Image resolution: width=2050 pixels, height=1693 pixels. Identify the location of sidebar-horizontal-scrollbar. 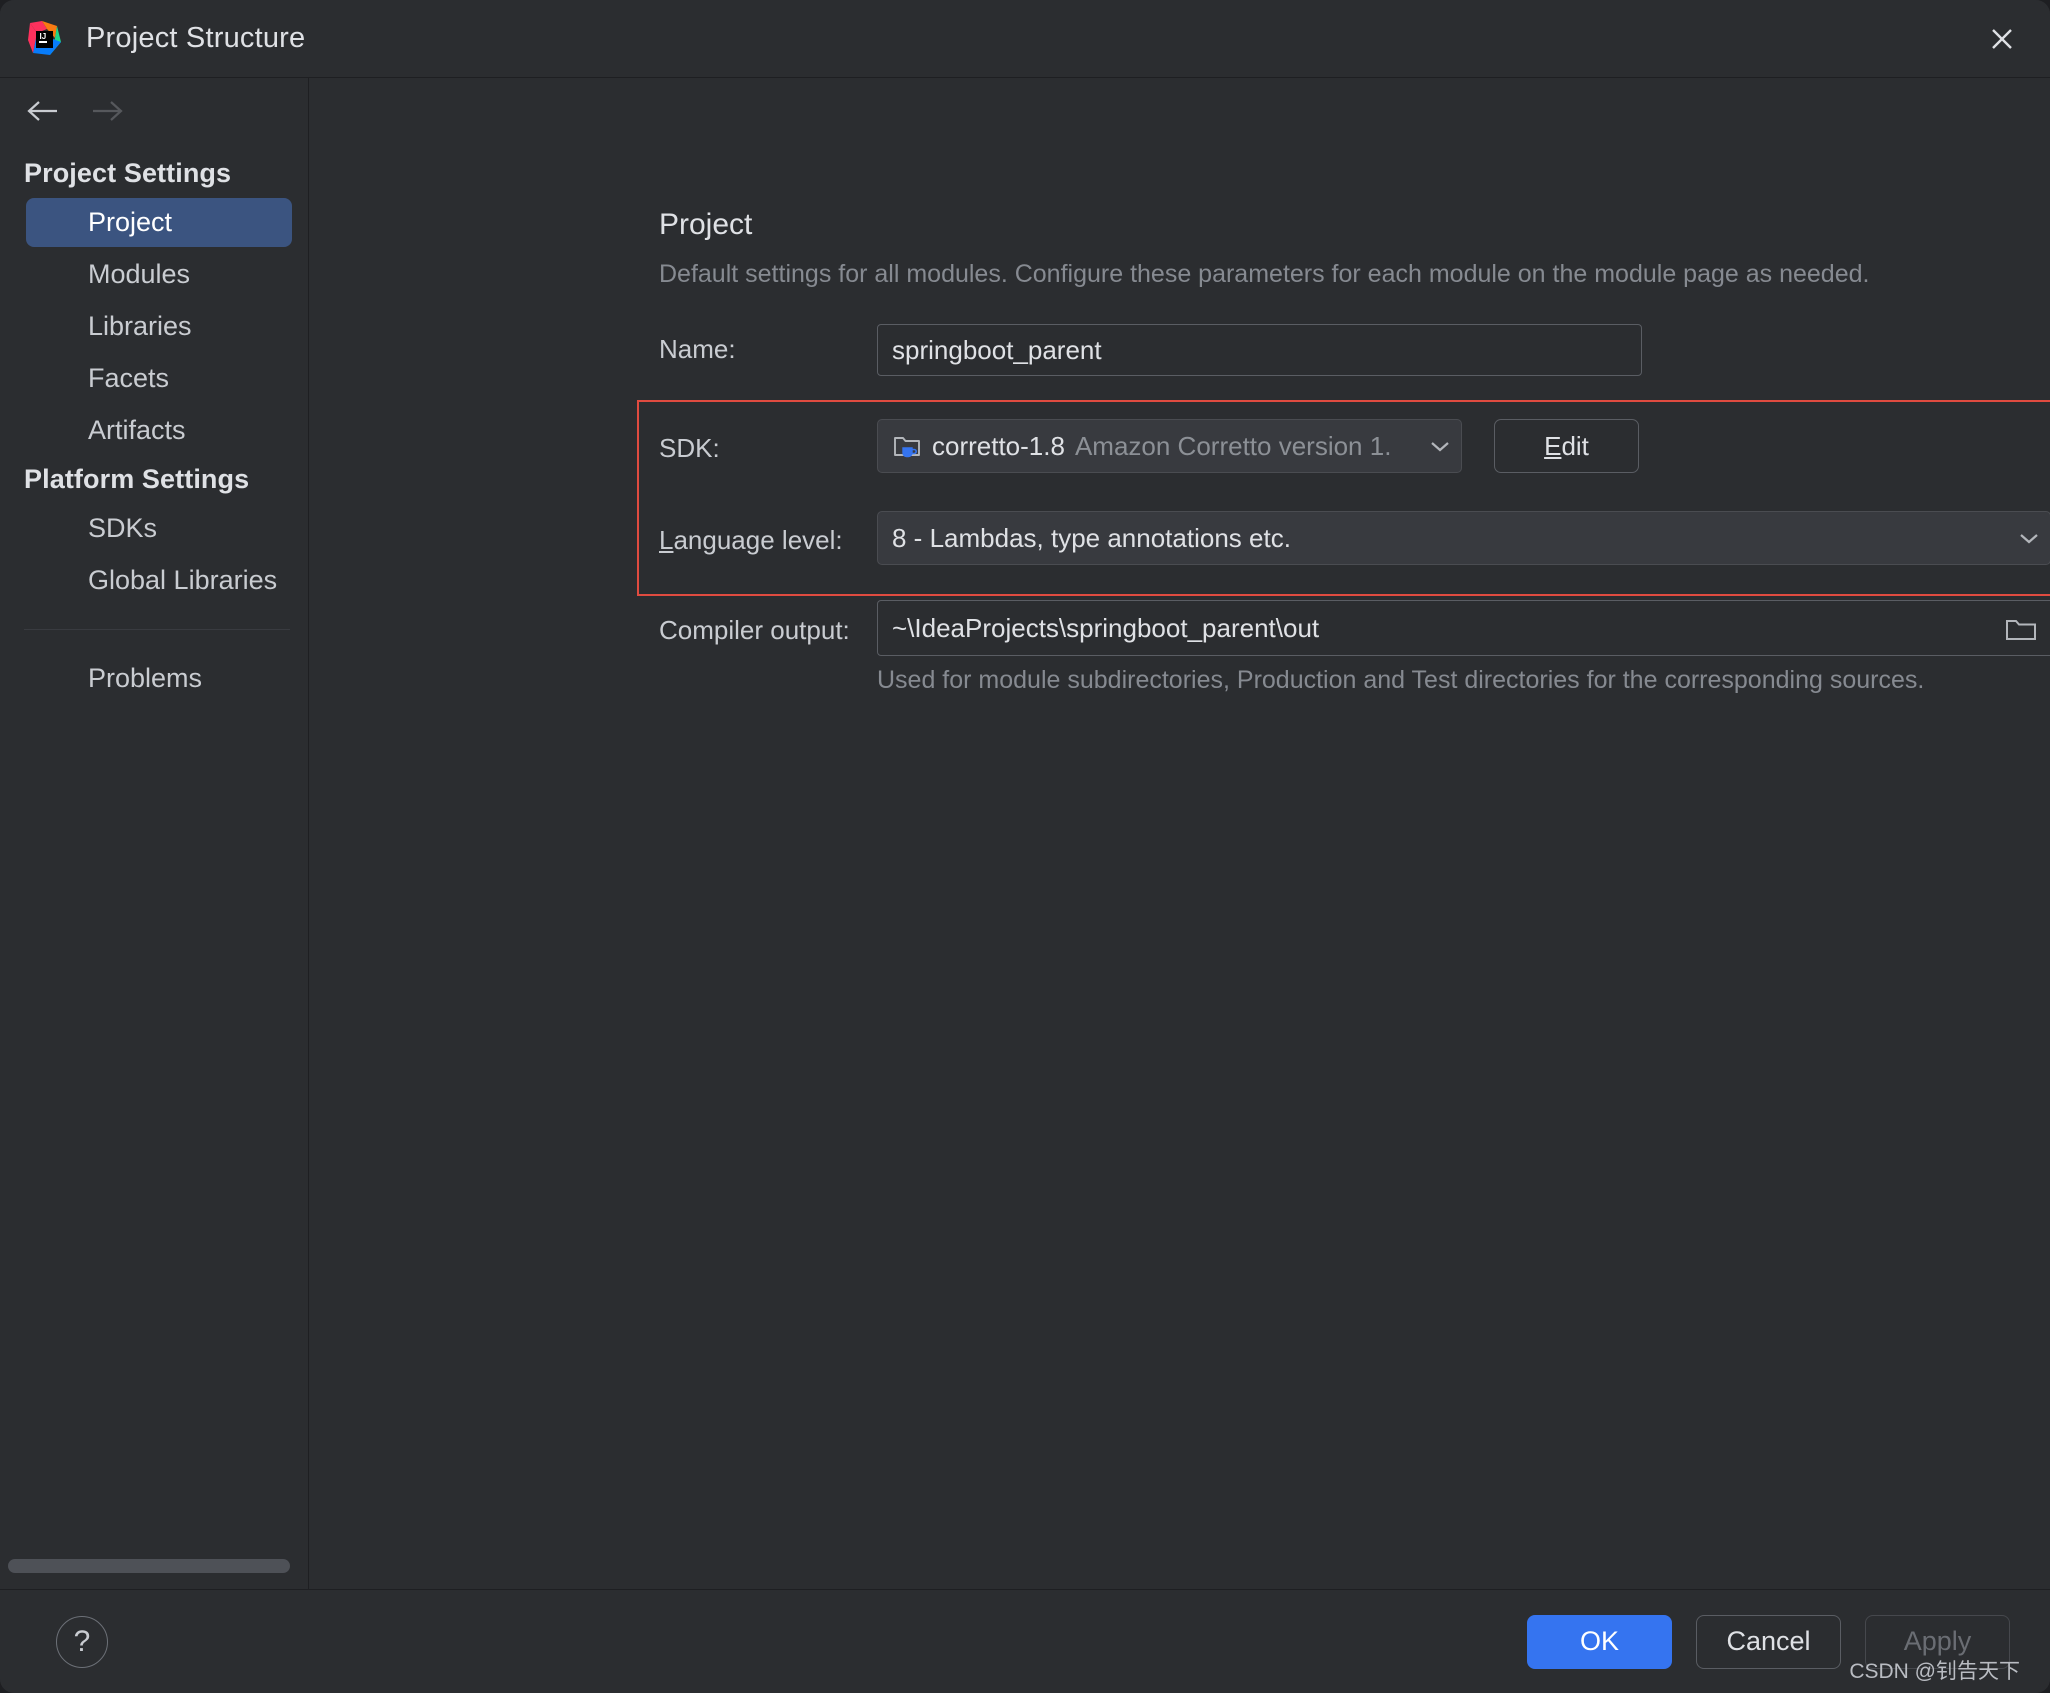
(149, 1566).